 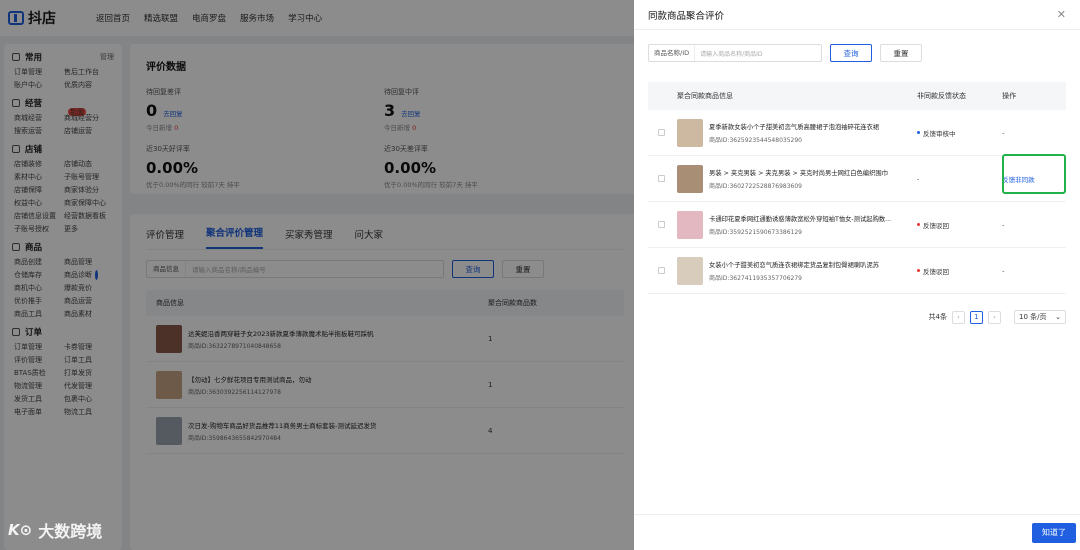 What do you see at coordinates (686, 16) in the screenshot?
I see `drawer-title: 同款商品聚合评价` at bounding box center [686, 16].